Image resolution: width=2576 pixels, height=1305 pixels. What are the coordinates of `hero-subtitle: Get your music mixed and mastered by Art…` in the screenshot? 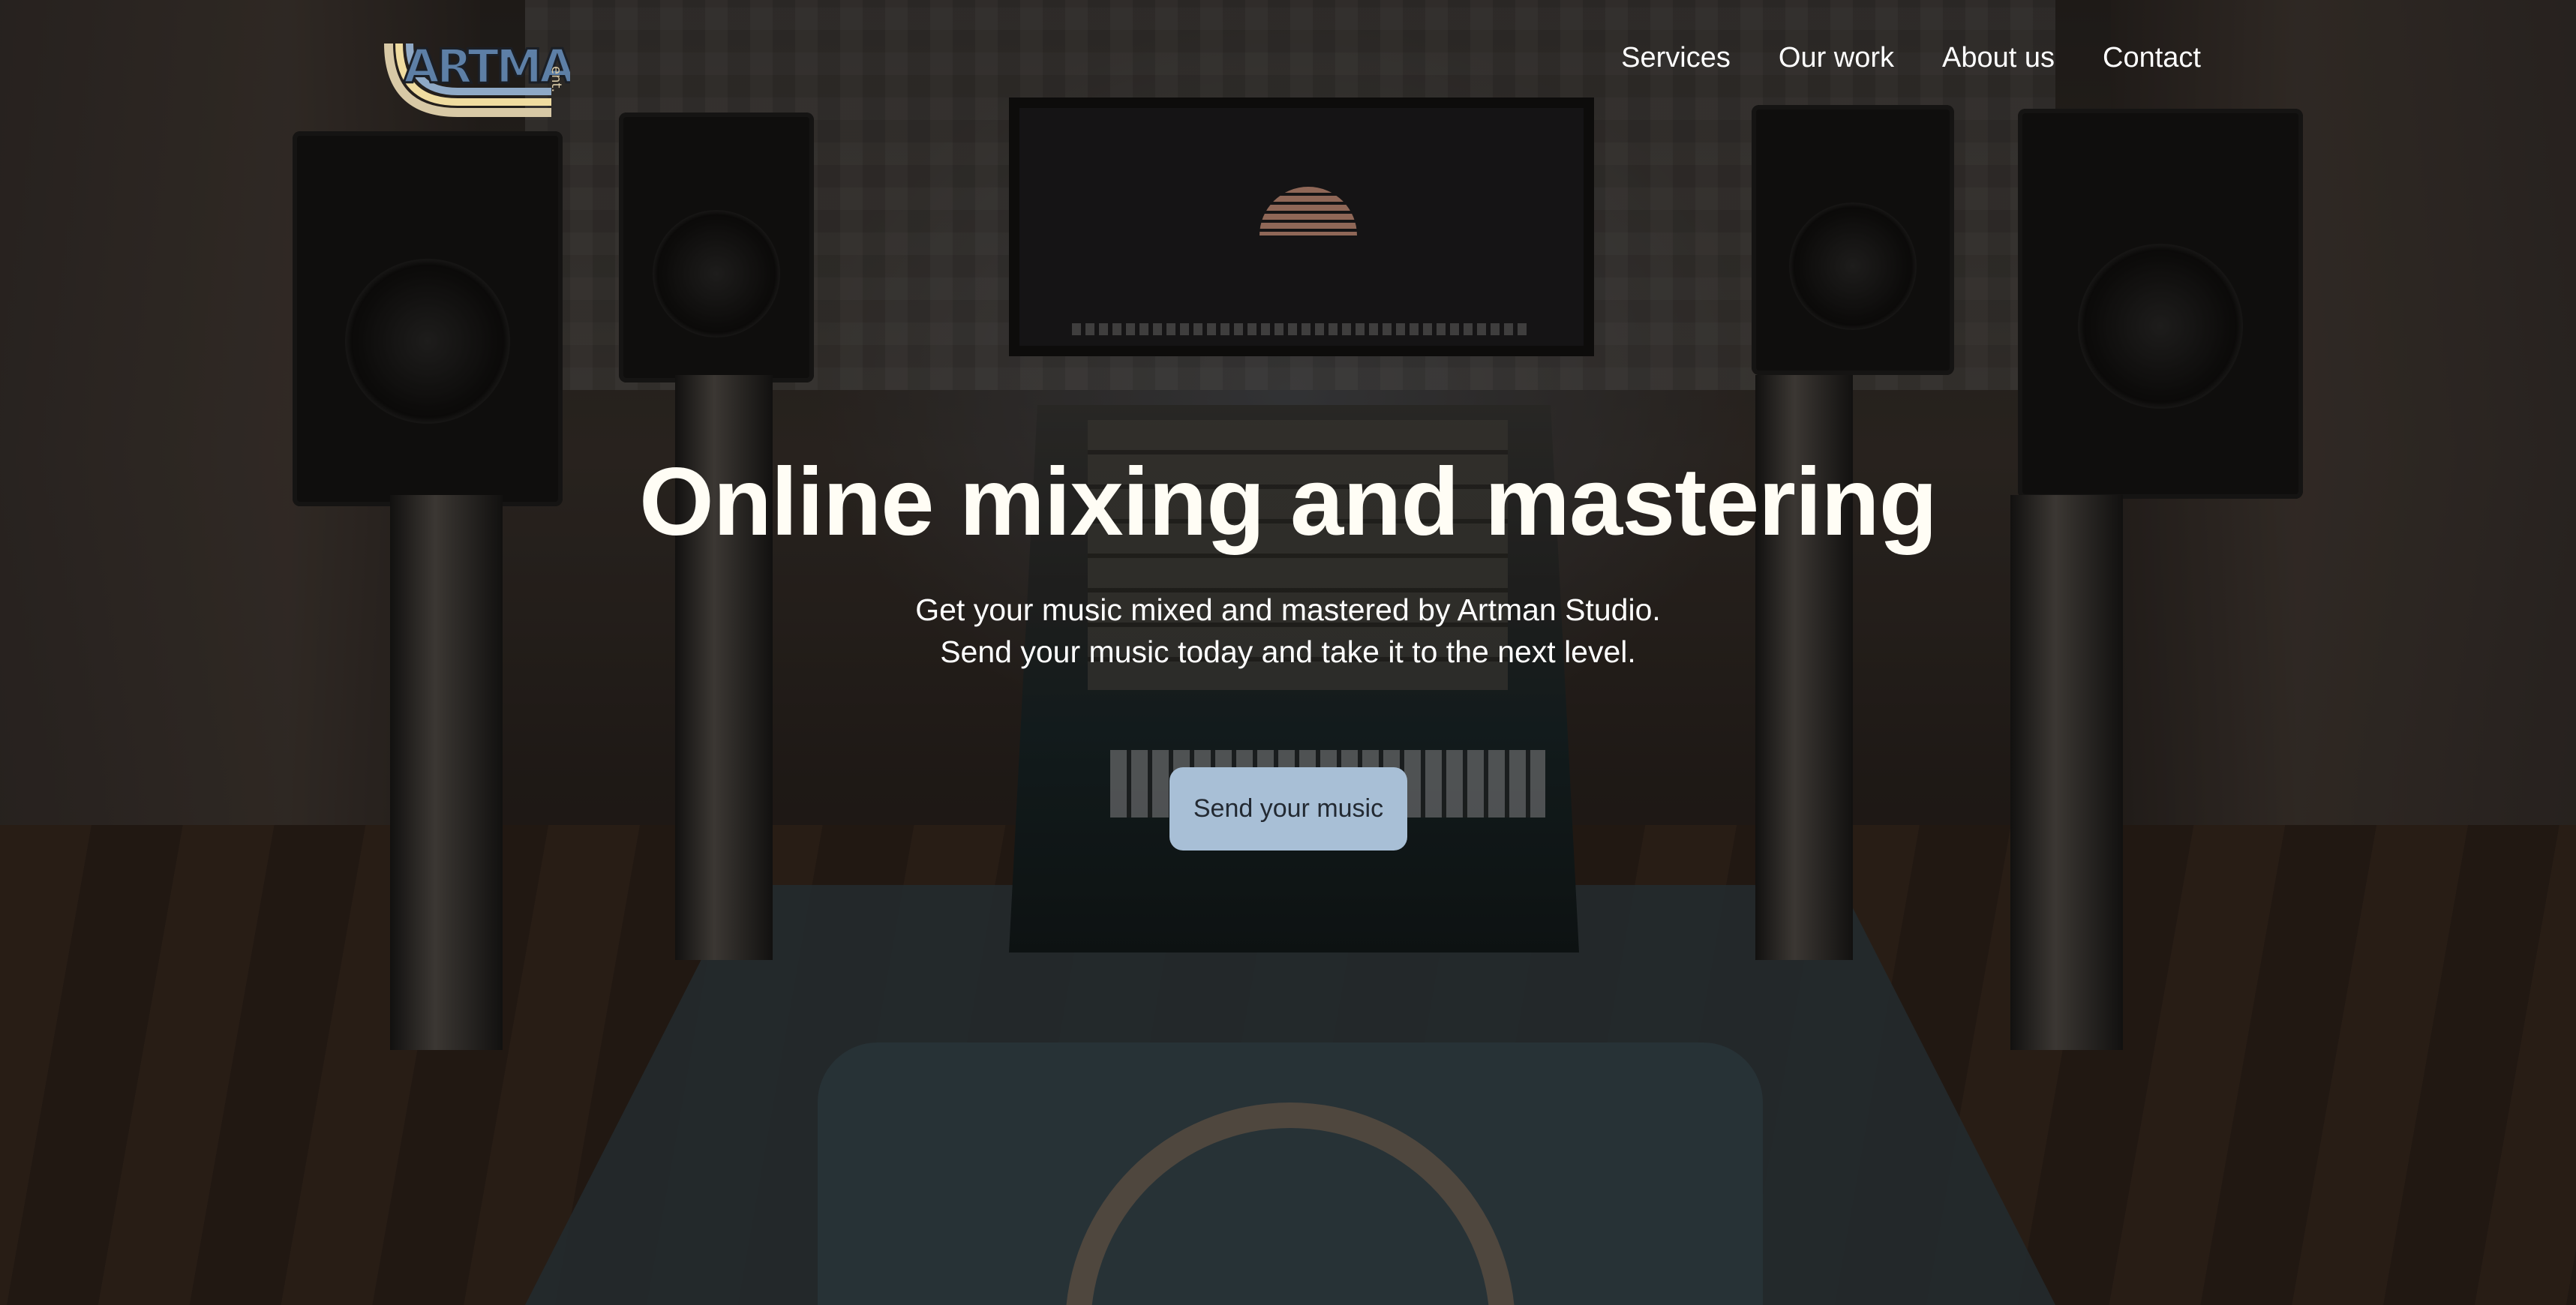 It's located at (1288, 631).